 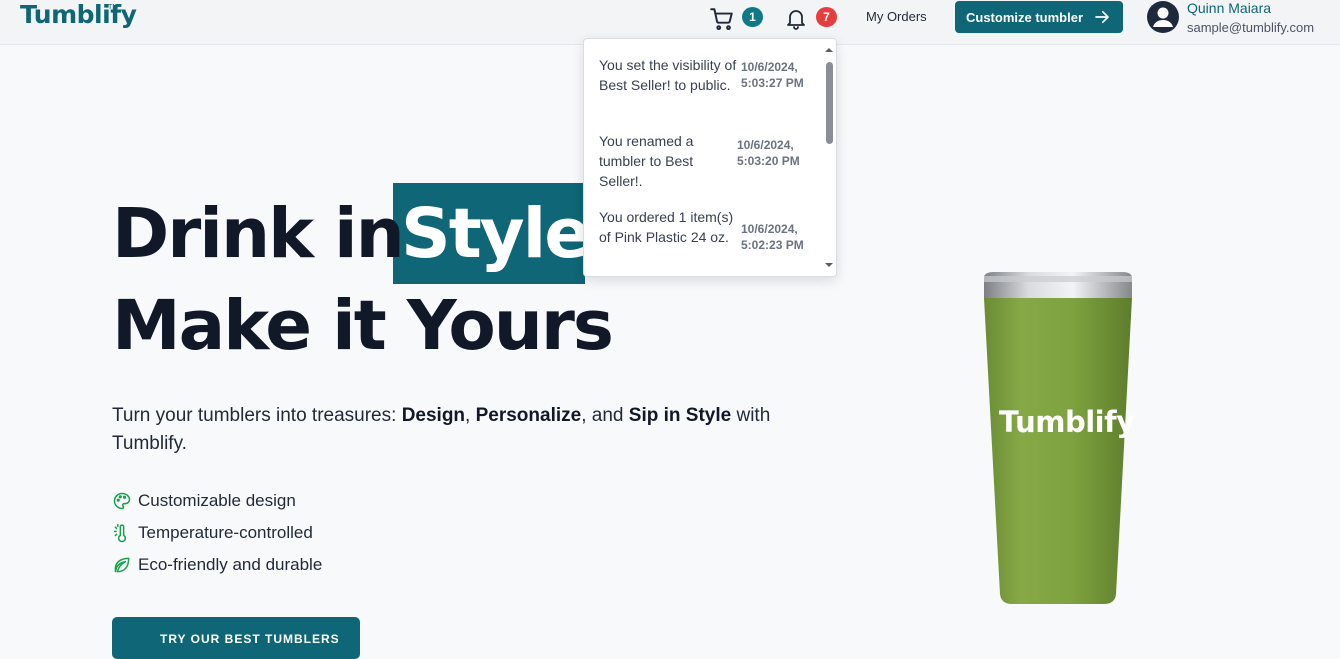 I want to click on subtitle-text: , and, so click(x=605, y=415).